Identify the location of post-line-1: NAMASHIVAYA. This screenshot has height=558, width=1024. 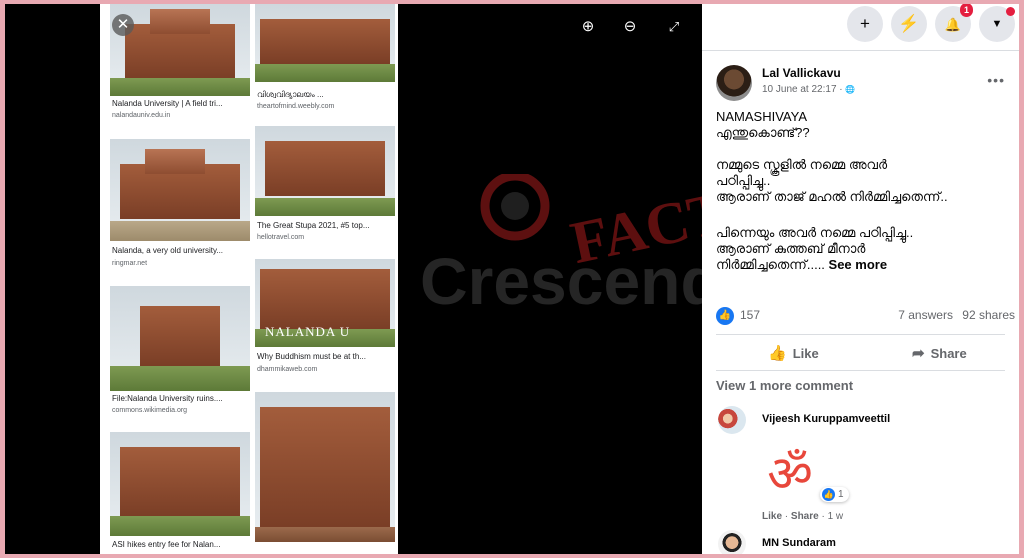
(762, 116).